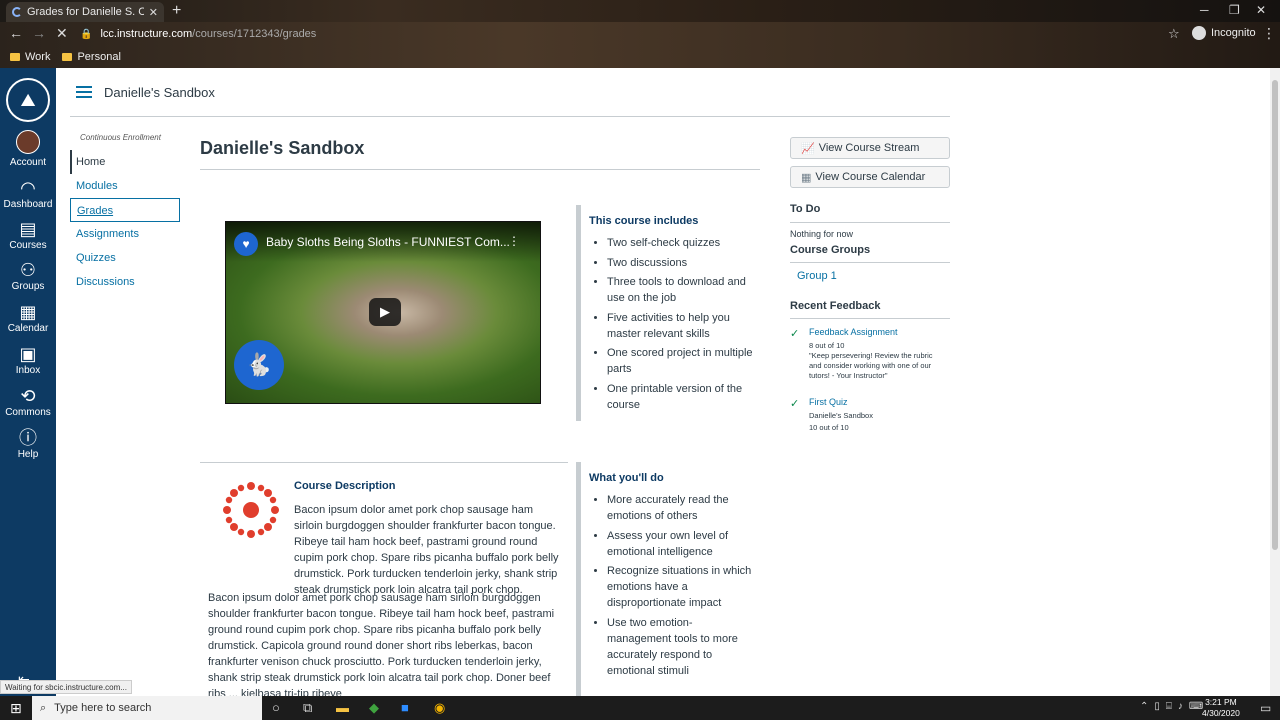 This screenshot has width=1280, height=720. Describe the element at coordinates (153, 12) in the screenshot. I see `close-tab-icon: ✕` at that location.